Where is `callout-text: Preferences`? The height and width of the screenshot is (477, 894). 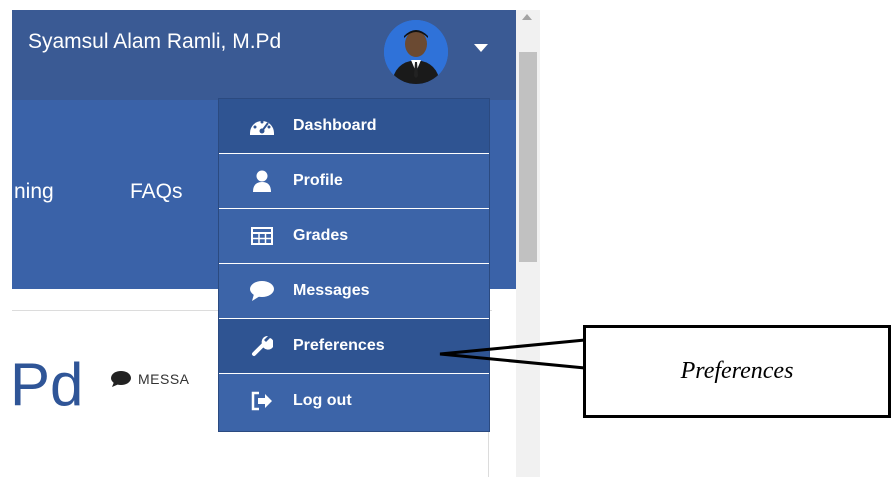
callout-text: Preferences is located at coordinates (737, 371).